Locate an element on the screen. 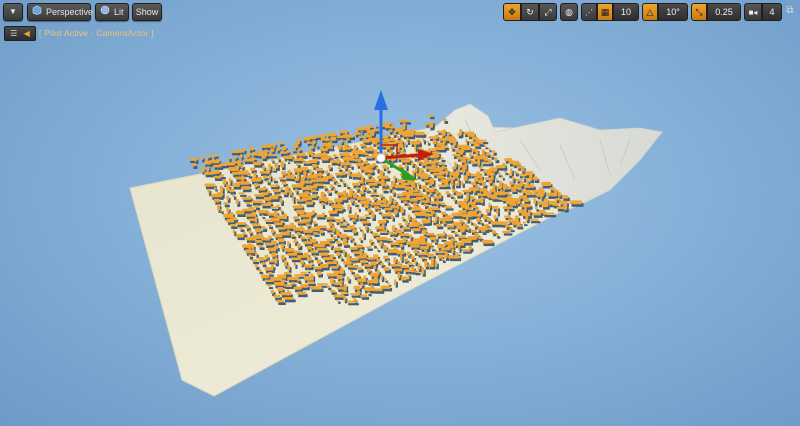  rotation-snap-value: 10° is located at coordinates (673, 12).